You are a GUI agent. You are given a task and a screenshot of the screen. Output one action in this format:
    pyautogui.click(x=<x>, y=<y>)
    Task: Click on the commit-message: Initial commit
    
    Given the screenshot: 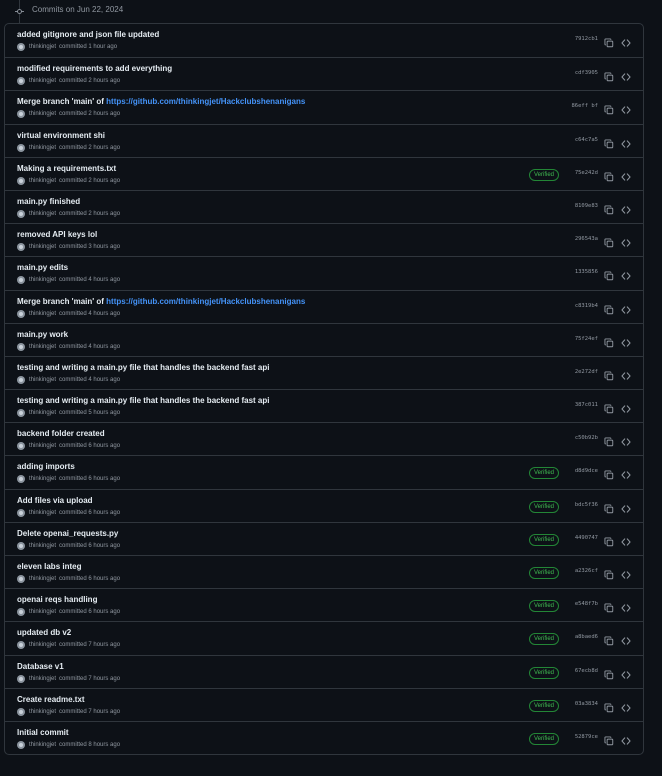 What is the action you would take?
    pyautogui.click(x=43, y=732)
    